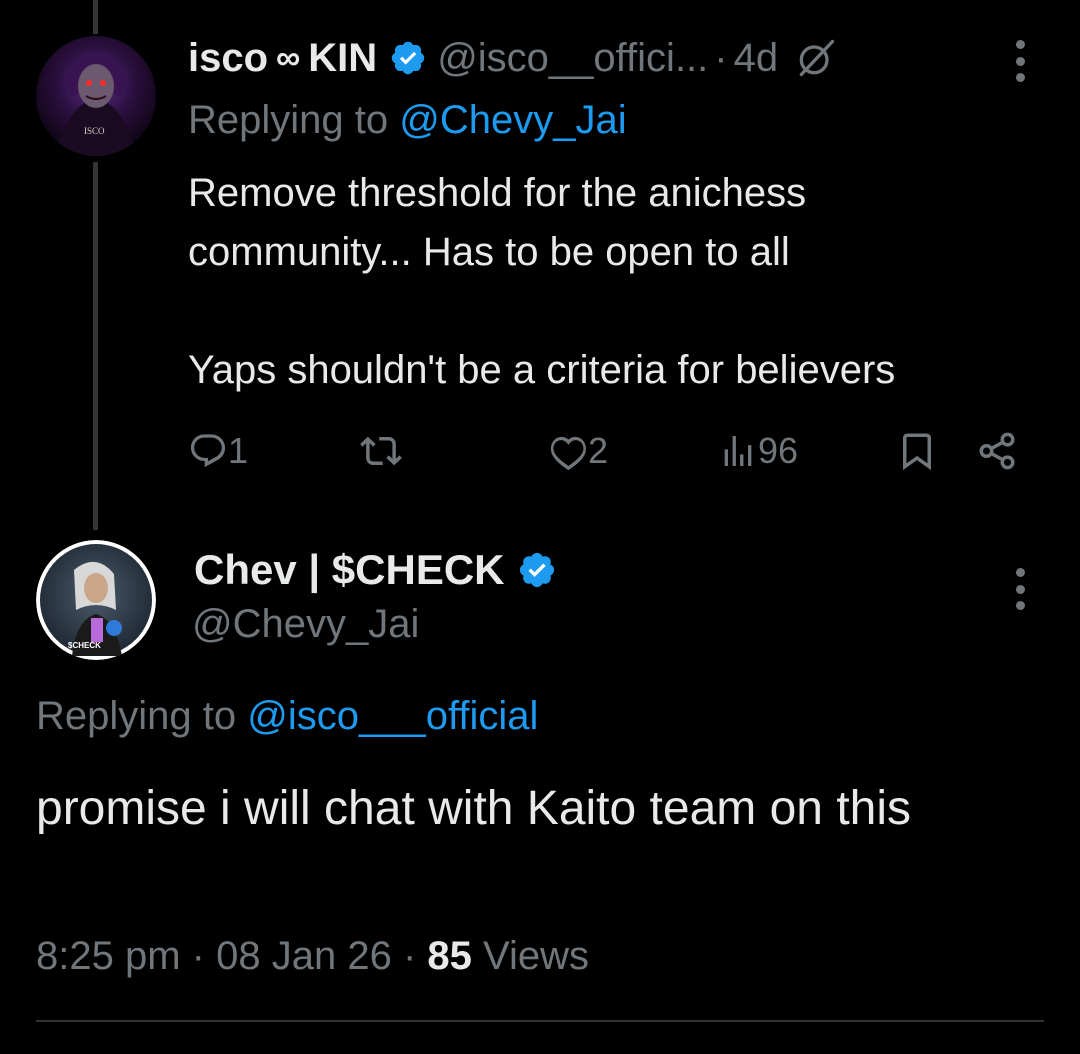  Describe the element at coordinates (94, 131) in the screenshot. I see `isco-avatar-logo-text: ISCO` at that location.